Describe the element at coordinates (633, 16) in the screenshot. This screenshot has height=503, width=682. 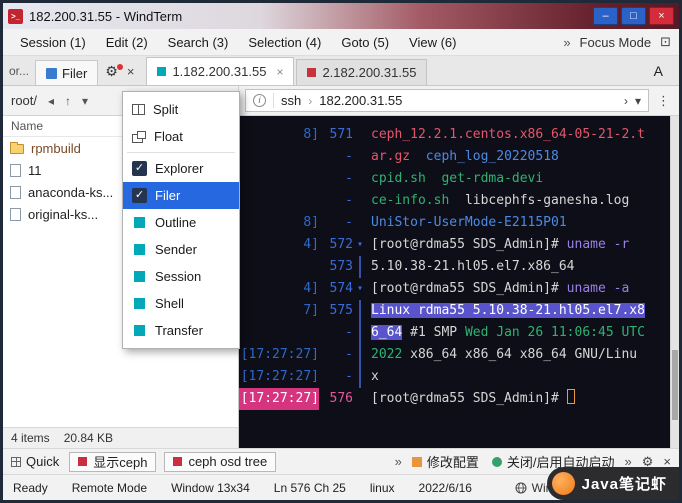
I see `maximize-button: □` at that location.